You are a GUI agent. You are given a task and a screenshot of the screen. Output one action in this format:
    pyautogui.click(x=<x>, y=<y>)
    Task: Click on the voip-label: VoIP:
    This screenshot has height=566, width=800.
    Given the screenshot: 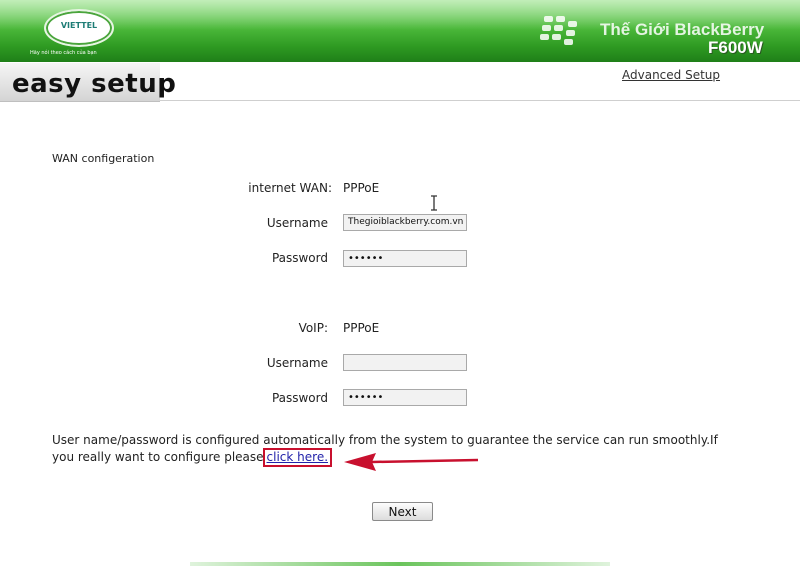 What is the action you would take?
    pyautogui.click(x=313, y=328)
    